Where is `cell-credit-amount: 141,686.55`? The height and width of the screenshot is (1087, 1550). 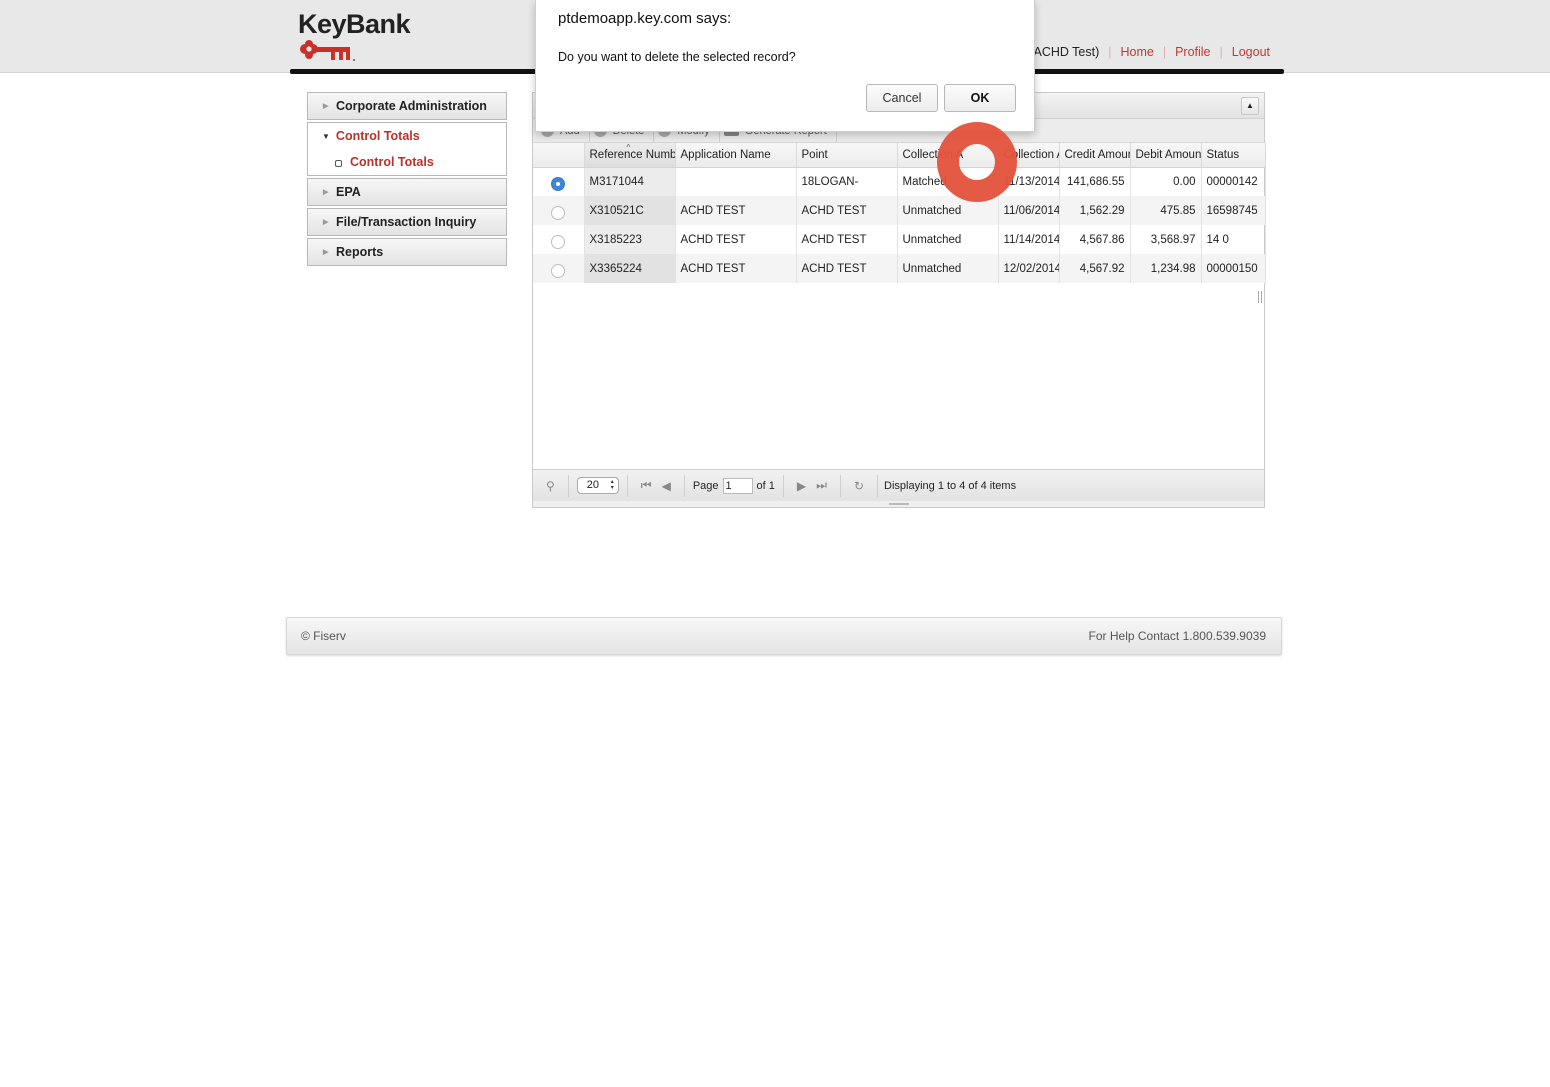
cell-credit-amount: 141,686.55 is located at coordinates (1095, 181).